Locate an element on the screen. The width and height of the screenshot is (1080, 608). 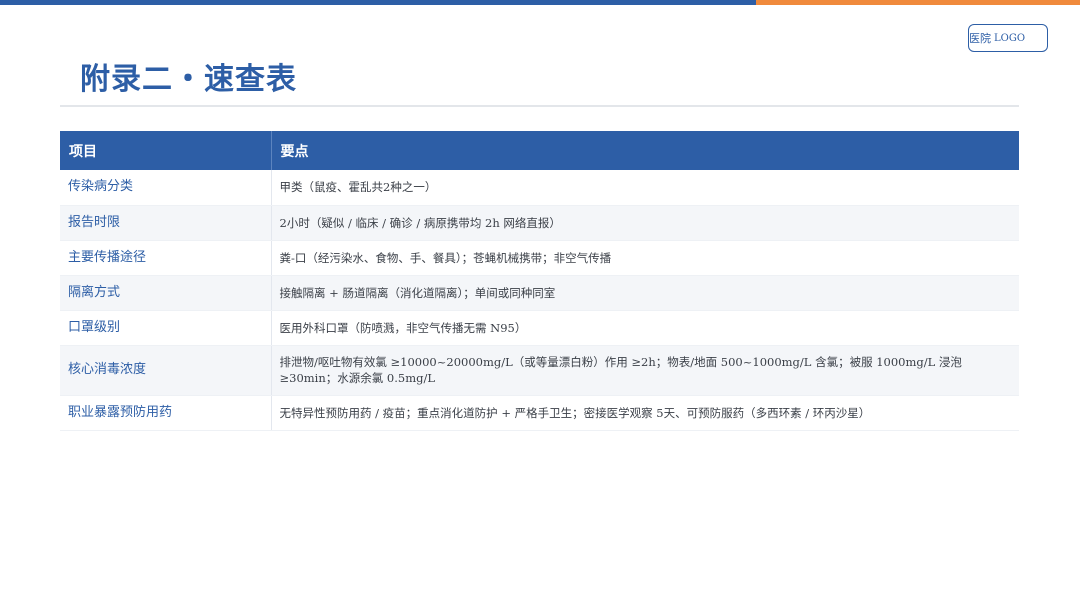
row-item: 口罩级别 is located at coordinates (166, 328).